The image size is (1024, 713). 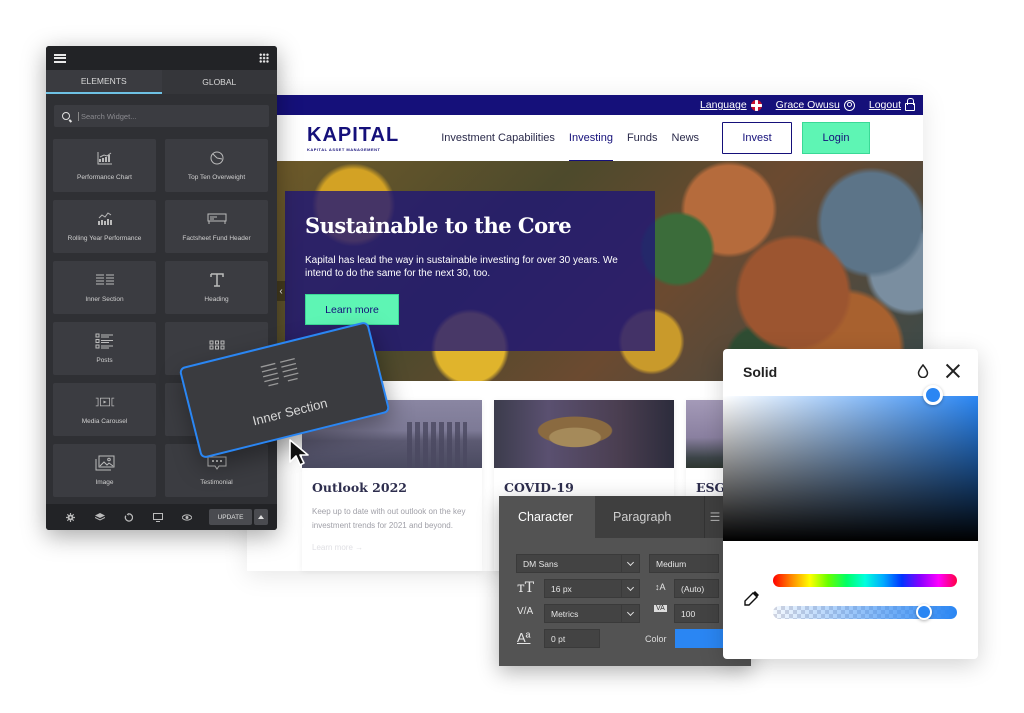 What do you see at coordinates (686, 138) in the screenshot?
I see `nav-news: News` at bounding box center [686, 138].